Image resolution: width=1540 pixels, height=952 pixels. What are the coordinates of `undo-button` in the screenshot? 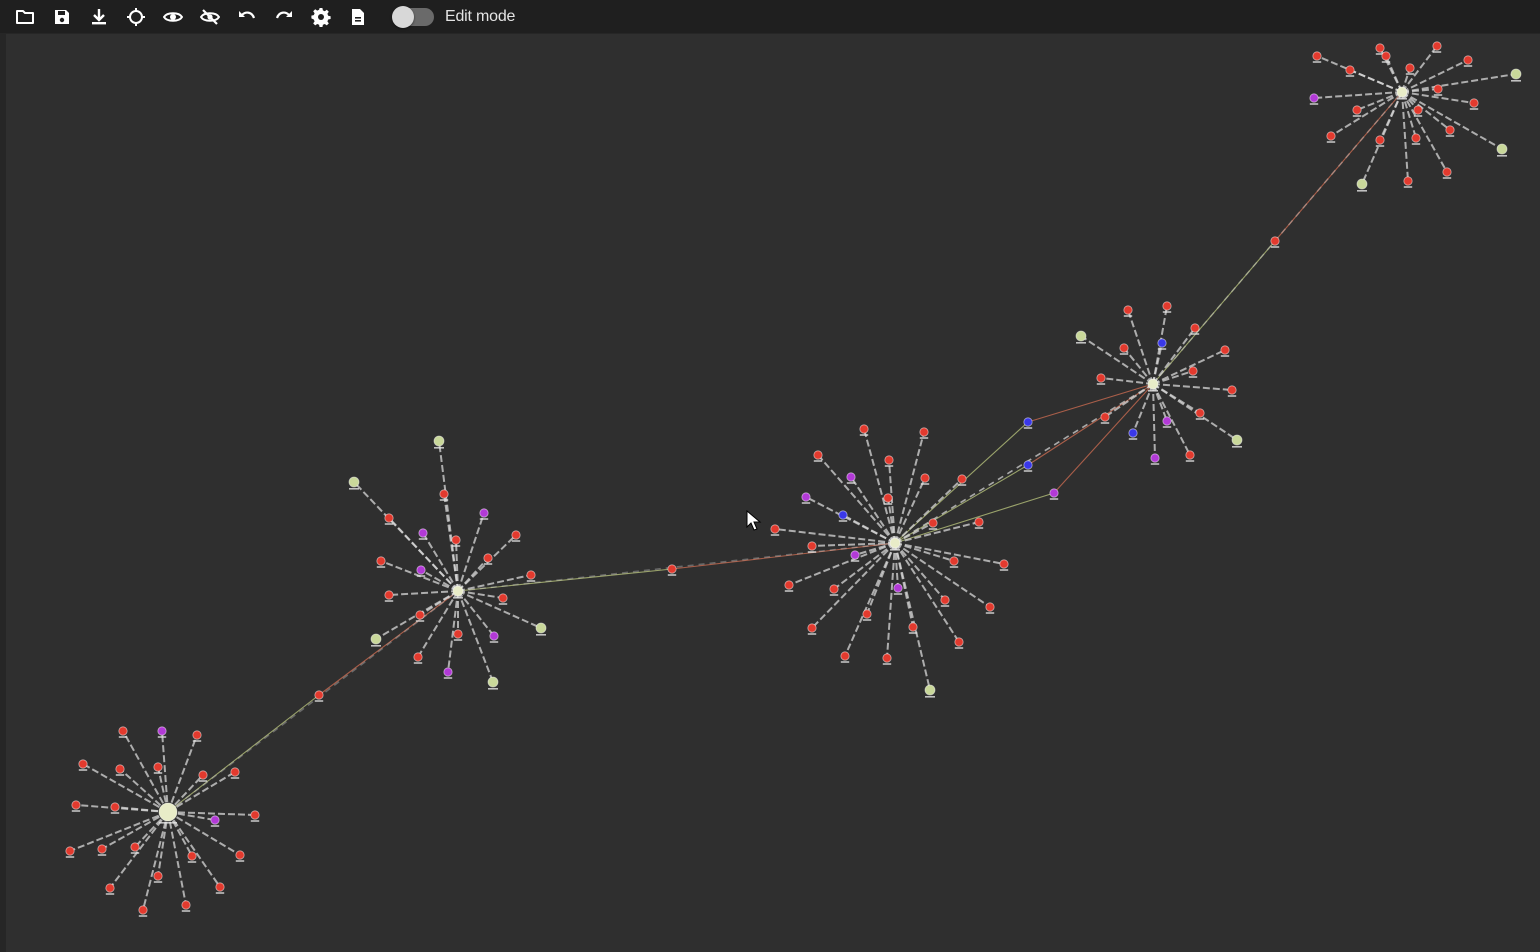 It's located at (247, 17).